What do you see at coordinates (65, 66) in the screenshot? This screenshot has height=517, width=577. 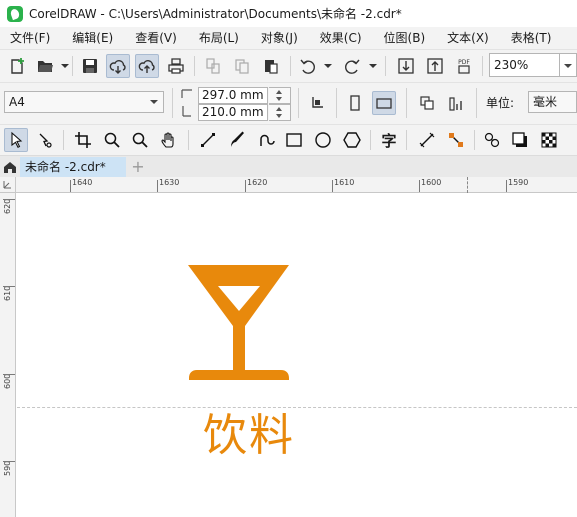 I see `open-dropdown-caret` at bounding box center [65, 66].